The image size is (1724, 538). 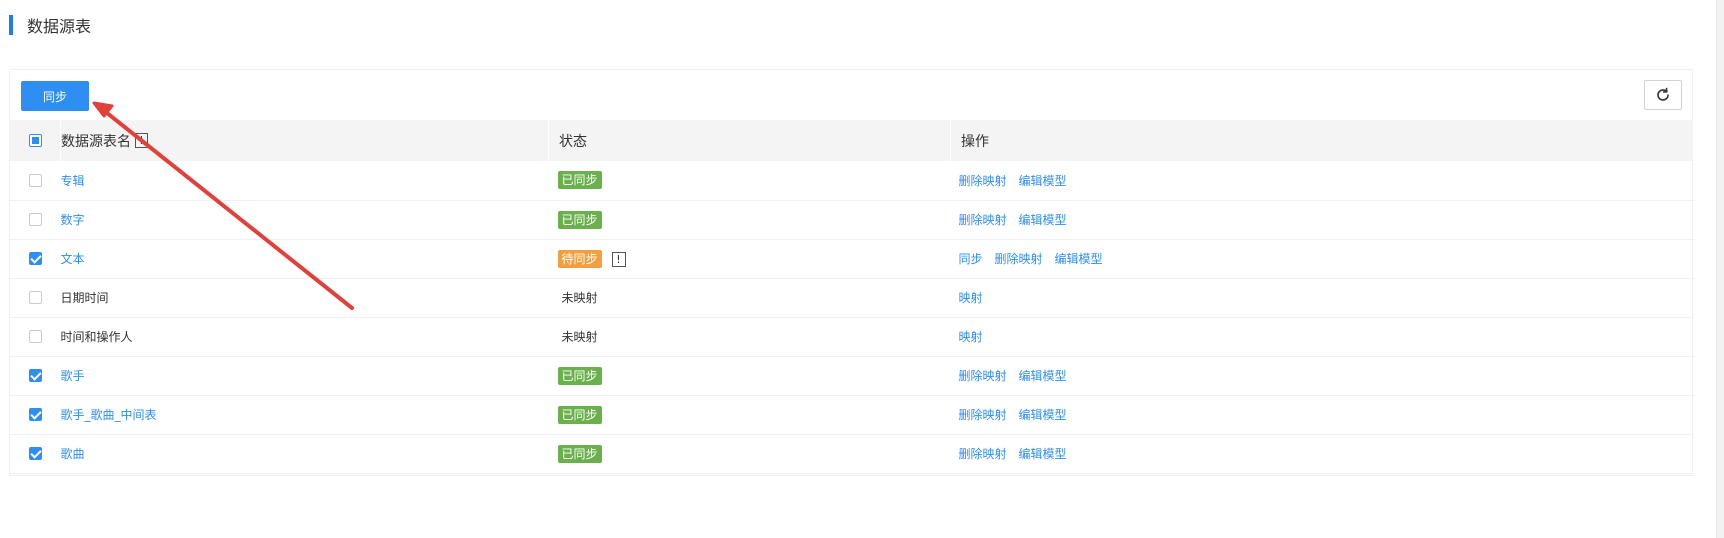 I want to click on refresh-icon, so click(x=1663, y=94).